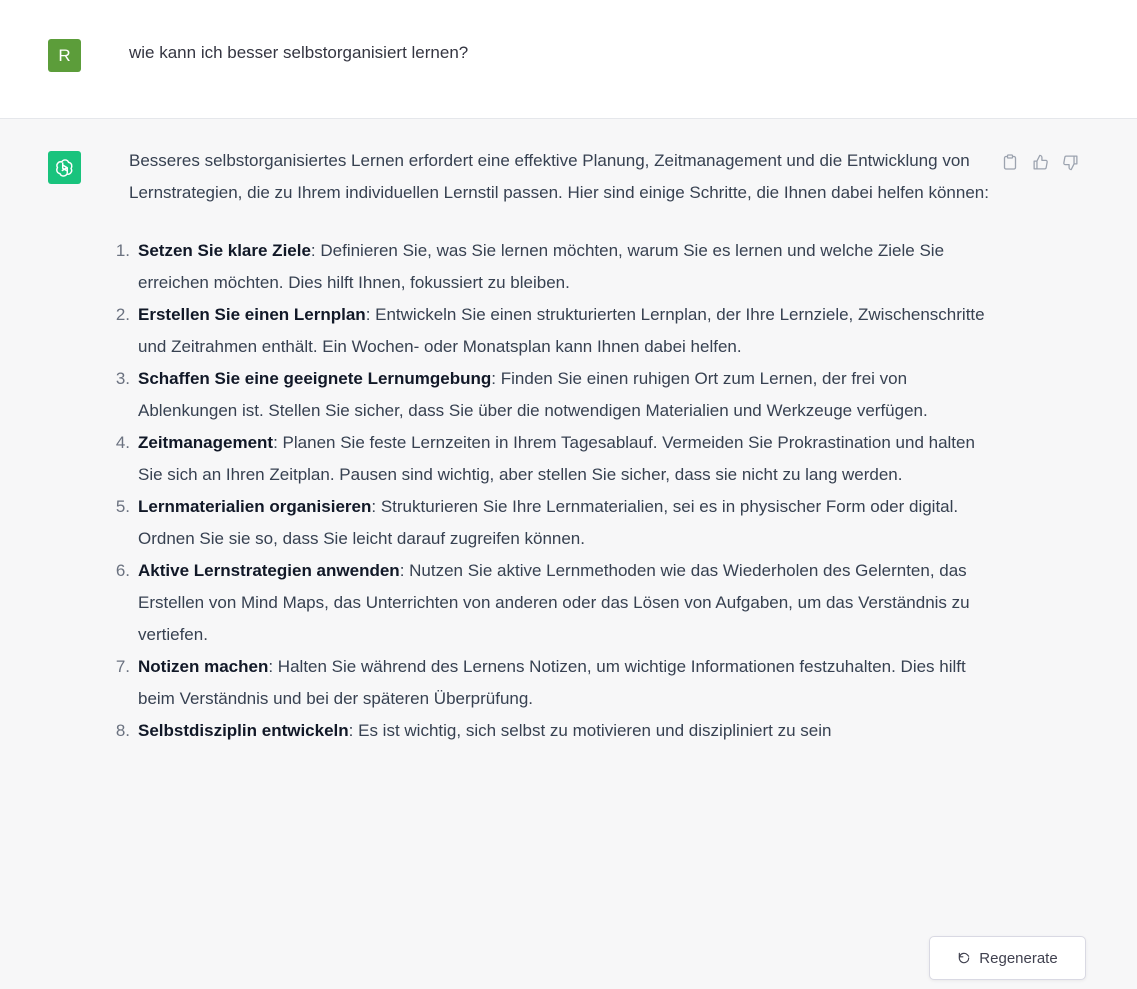  What do you see at coordinates (122, 506) in the screenshot?
I see `step-number: 5.` at bounding box center [122, 506].